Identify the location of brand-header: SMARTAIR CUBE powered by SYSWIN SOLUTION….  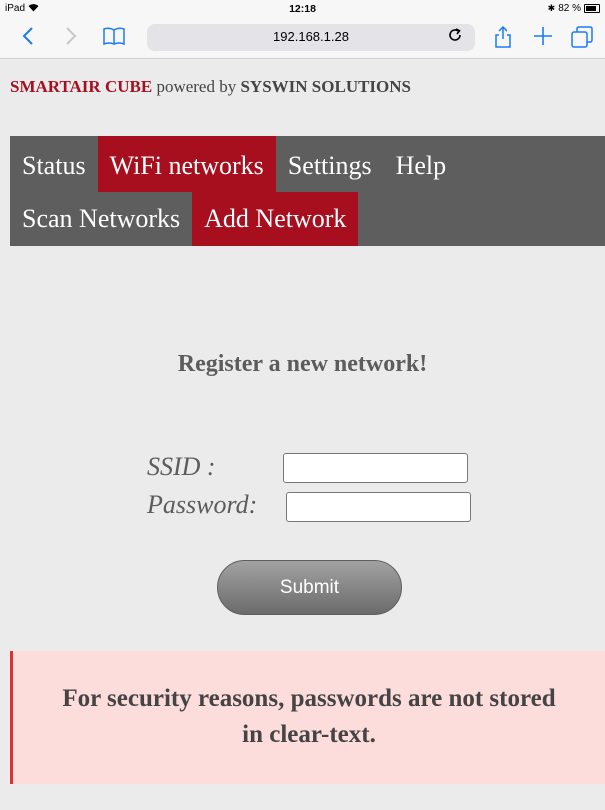
(210, 87).